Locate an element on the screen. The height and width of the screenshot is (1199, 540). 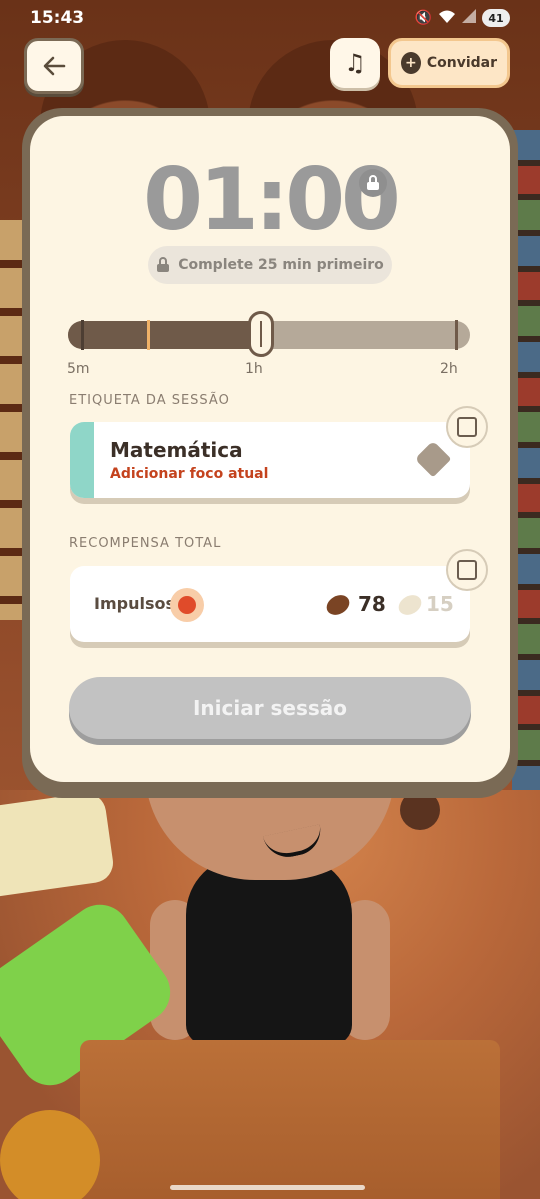
lock-message: Complete 25 min primeiro is located at coordinates (281, 265).